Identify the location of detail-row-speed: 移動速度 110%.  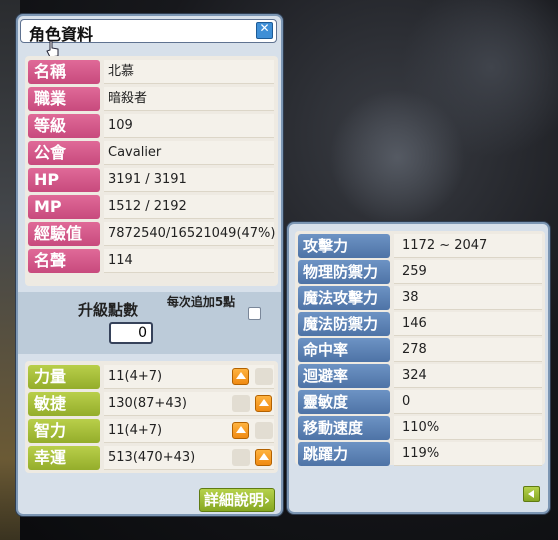
(420, 428).